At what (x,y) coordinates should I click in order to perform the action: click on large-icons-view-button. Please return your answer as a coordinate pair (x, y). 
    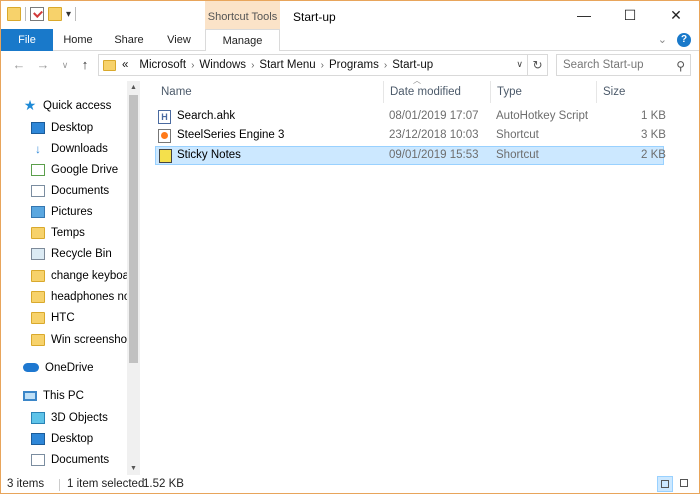
    Looking at the image, I should click on (685, 484).